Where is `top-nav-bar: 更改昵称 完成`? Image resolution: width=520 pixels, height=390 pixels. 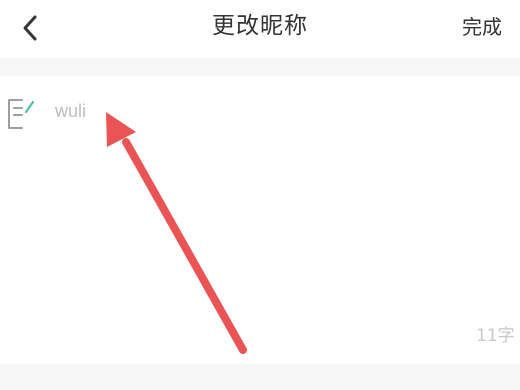 top-nav-bar: 更改昵称 完成 is located at coordinates (260, 29).